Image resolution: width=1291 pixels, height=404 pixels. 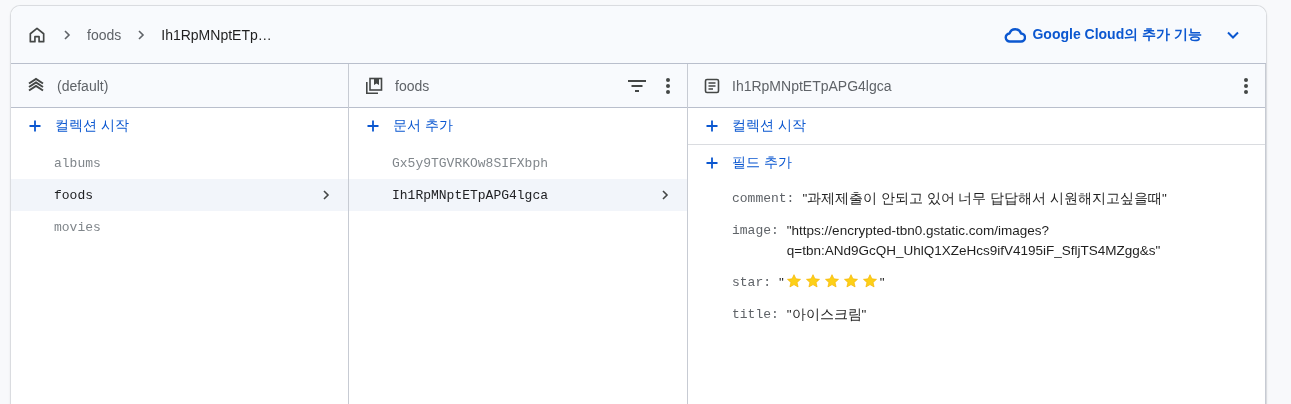 What do you see at coordinates (83, 85) in the screenshot?
I see `column-title: (default)` at bounding box center [83, 85].